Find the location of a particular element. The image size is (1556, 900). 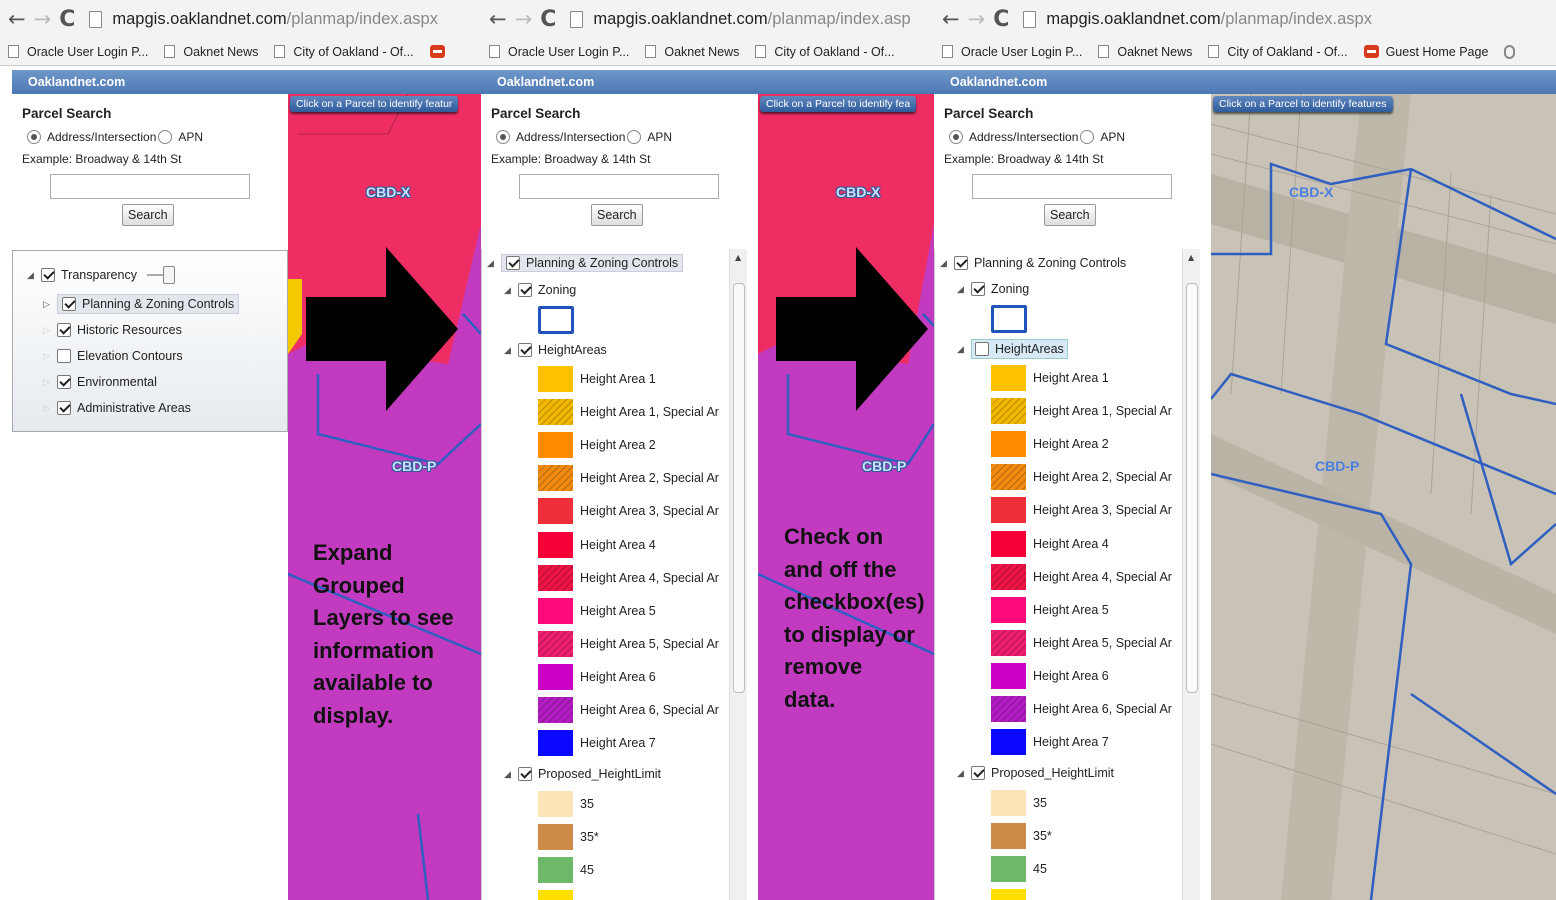

transparency-slider is located at coordinates (160, 275).